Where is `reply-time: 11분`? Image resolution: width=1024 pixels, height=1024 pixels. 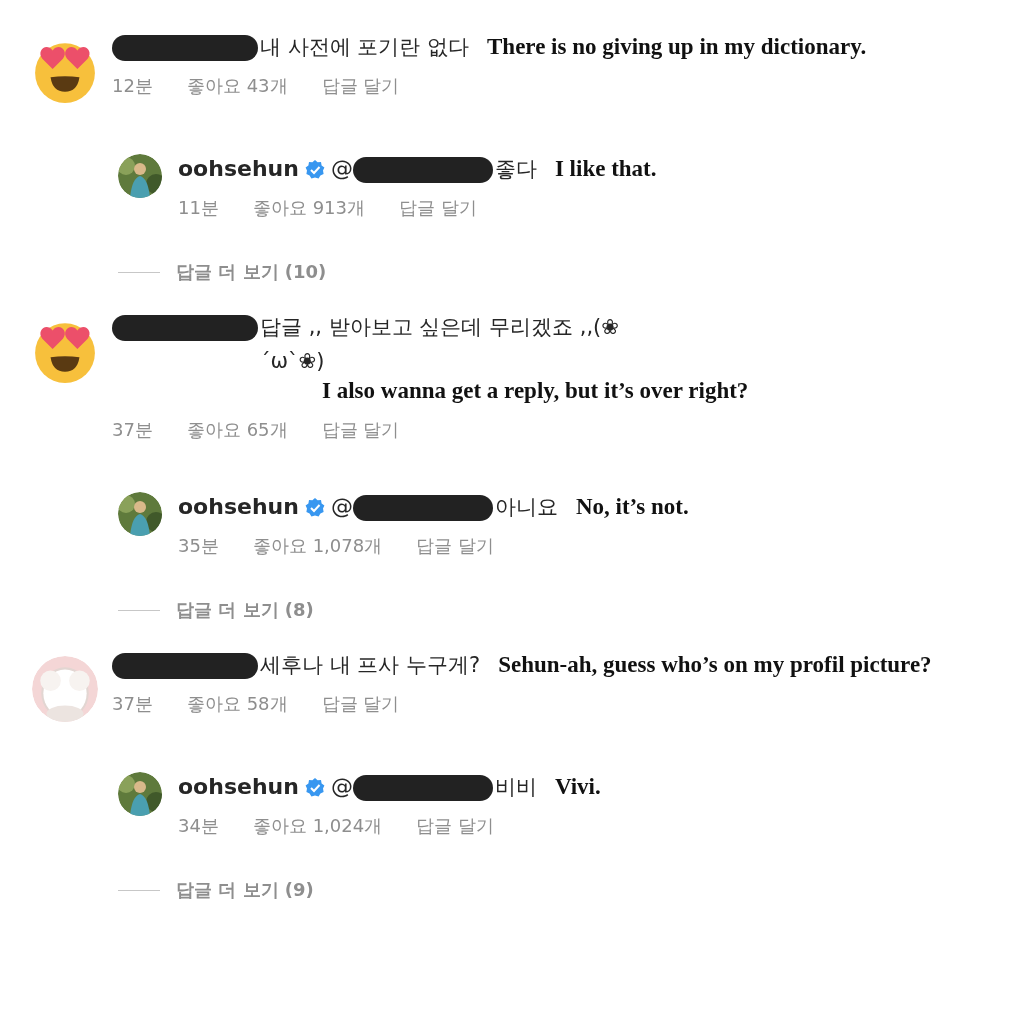
reply-time: 11분 is located at coordinates (198, 208).